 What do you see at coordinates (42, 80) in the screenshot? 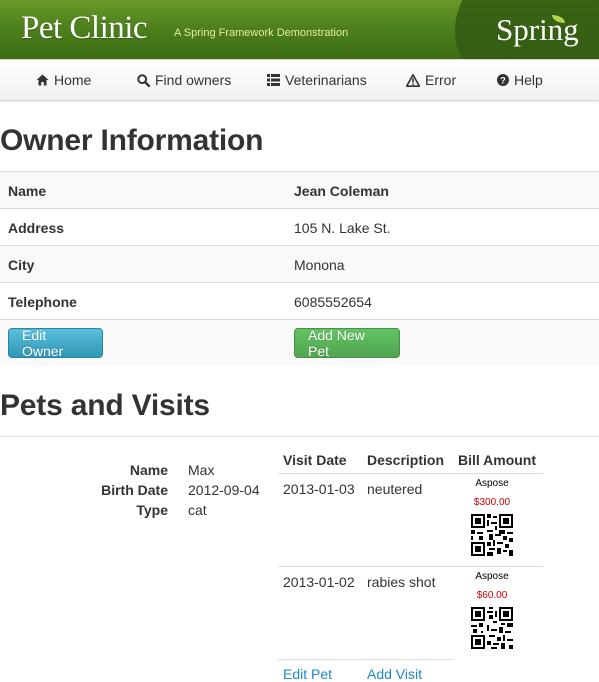
I see `home-icon` at bounding box center [42, 80].